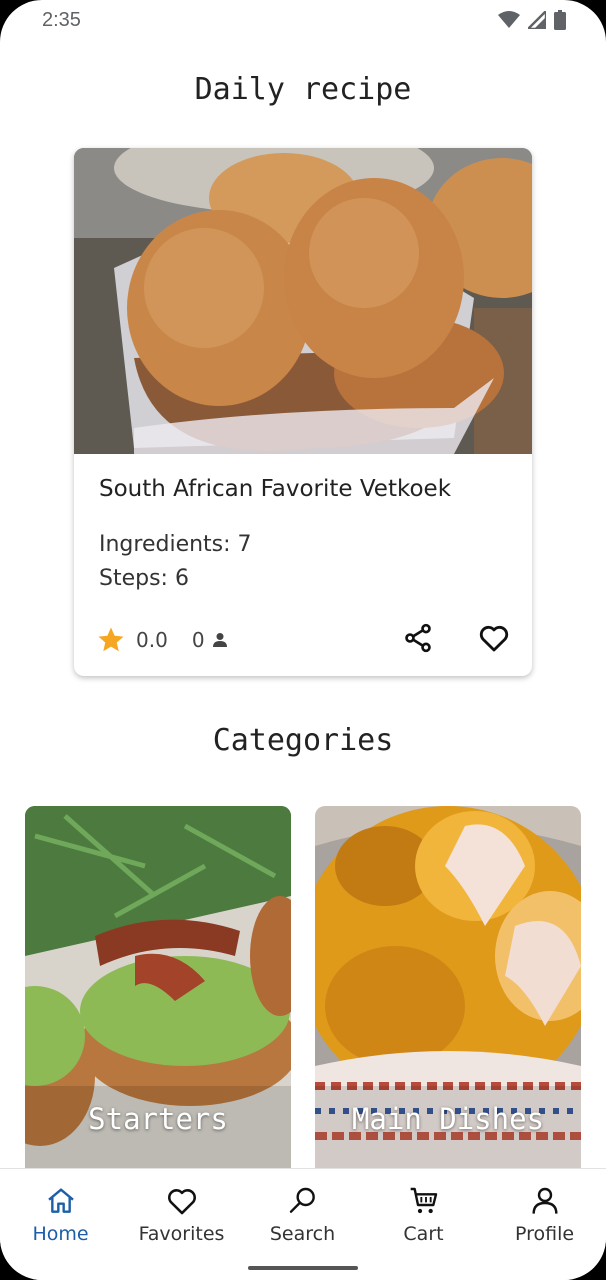 Image resolution: width=606 pixels, height=1280 pixels. What do you see at coordinates (423, 1234) in the screenshot?
I see `nav-label-cart: Cart` at bounding box center [423, 1234].